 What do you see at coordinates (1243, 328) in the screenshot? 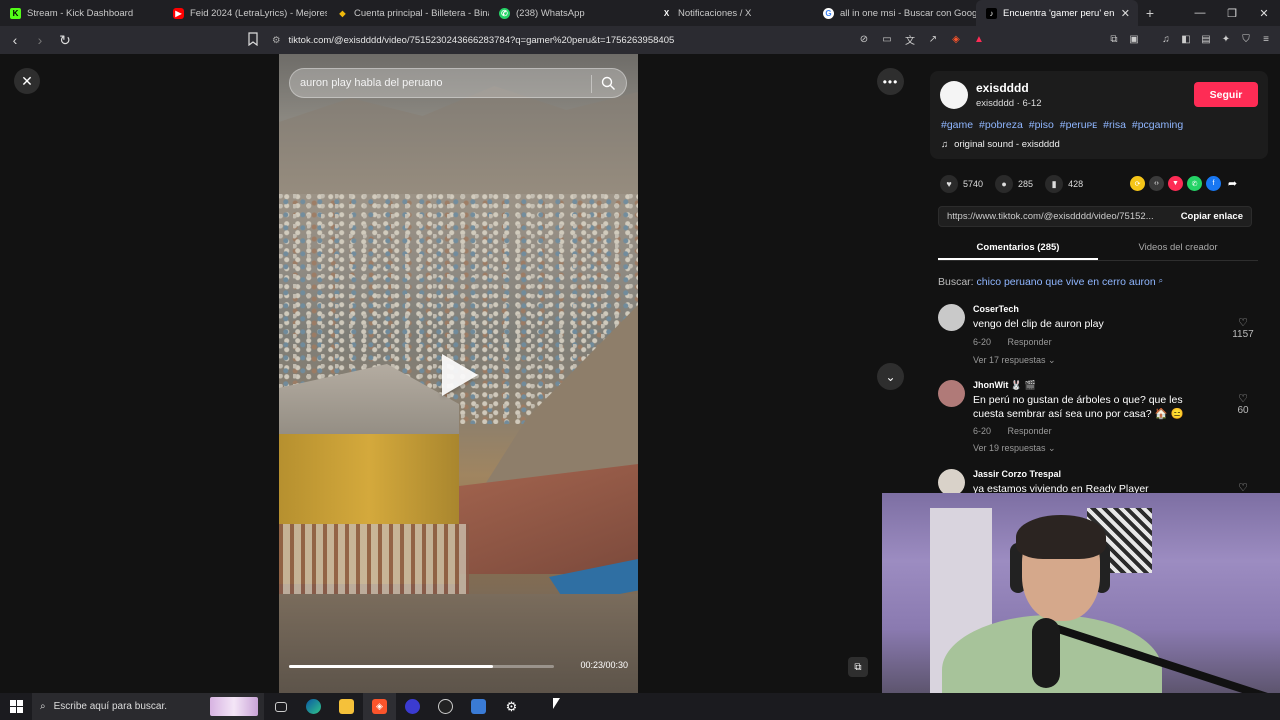
I see `comment-like: ♡ 1157` at bounding box center [1243, 328].